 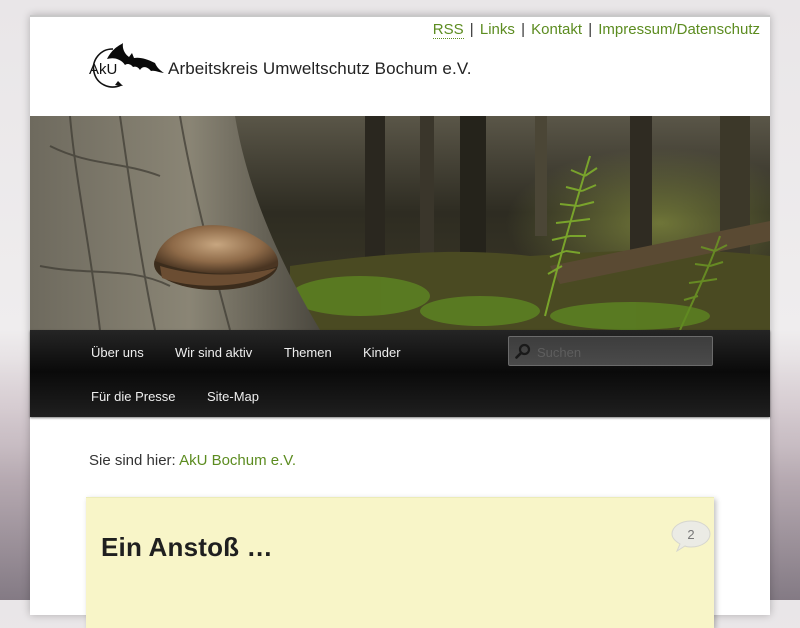 What do you see at coordinates (103, 69) in the screenshot?
I see `logo-monogram: AkU` at bounding box center [103, 69].